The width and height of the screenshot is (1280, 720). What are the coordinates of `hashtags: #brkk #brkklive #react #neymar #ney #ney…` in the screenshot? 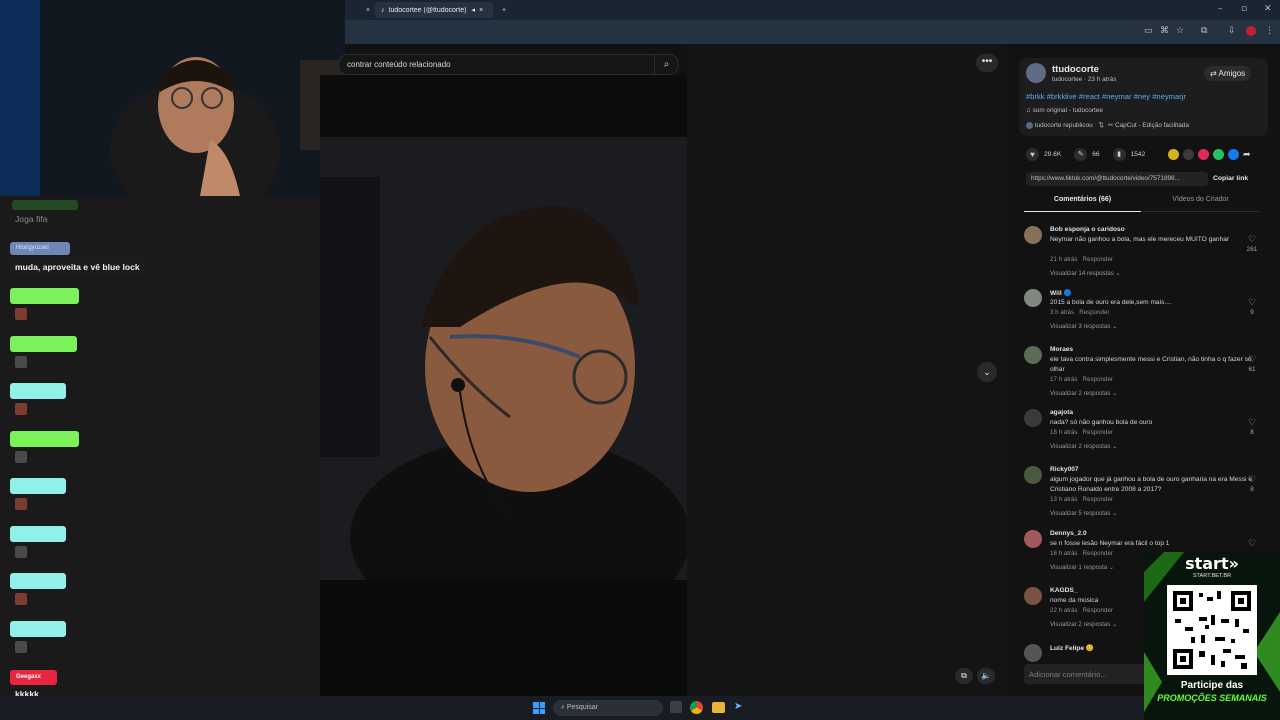 It's located at (1106, 96).